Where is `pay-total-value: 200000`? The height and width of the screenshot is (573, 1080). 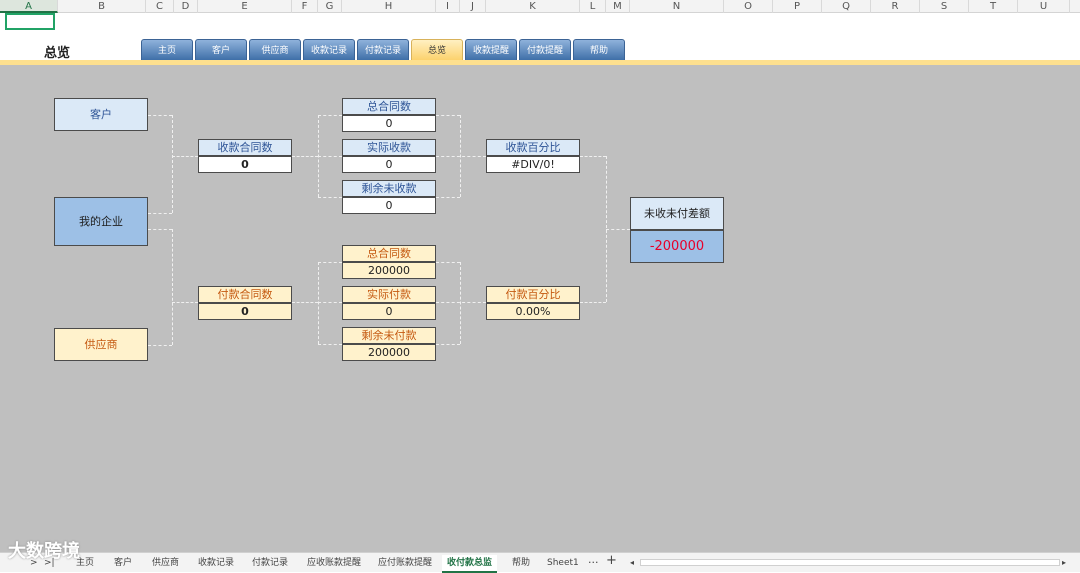 pay-total-value: 200000 is located at coordinates (389, 270).